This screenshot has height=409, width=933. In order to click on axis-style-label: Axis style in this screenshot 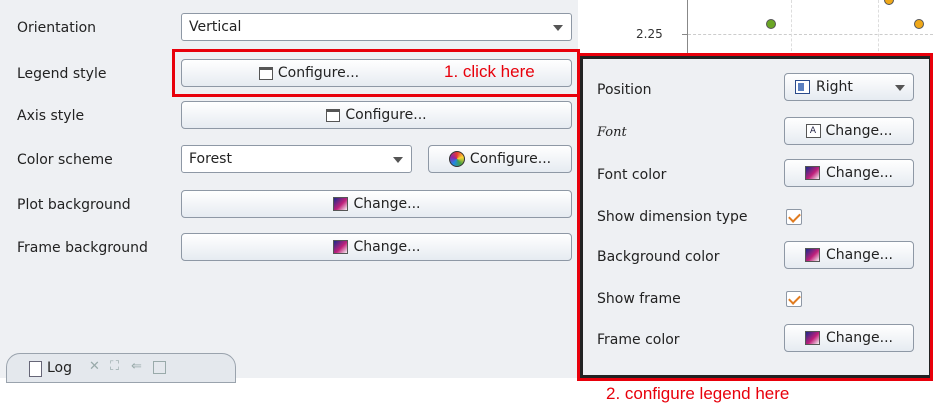, I will do `click(51, 116)`.